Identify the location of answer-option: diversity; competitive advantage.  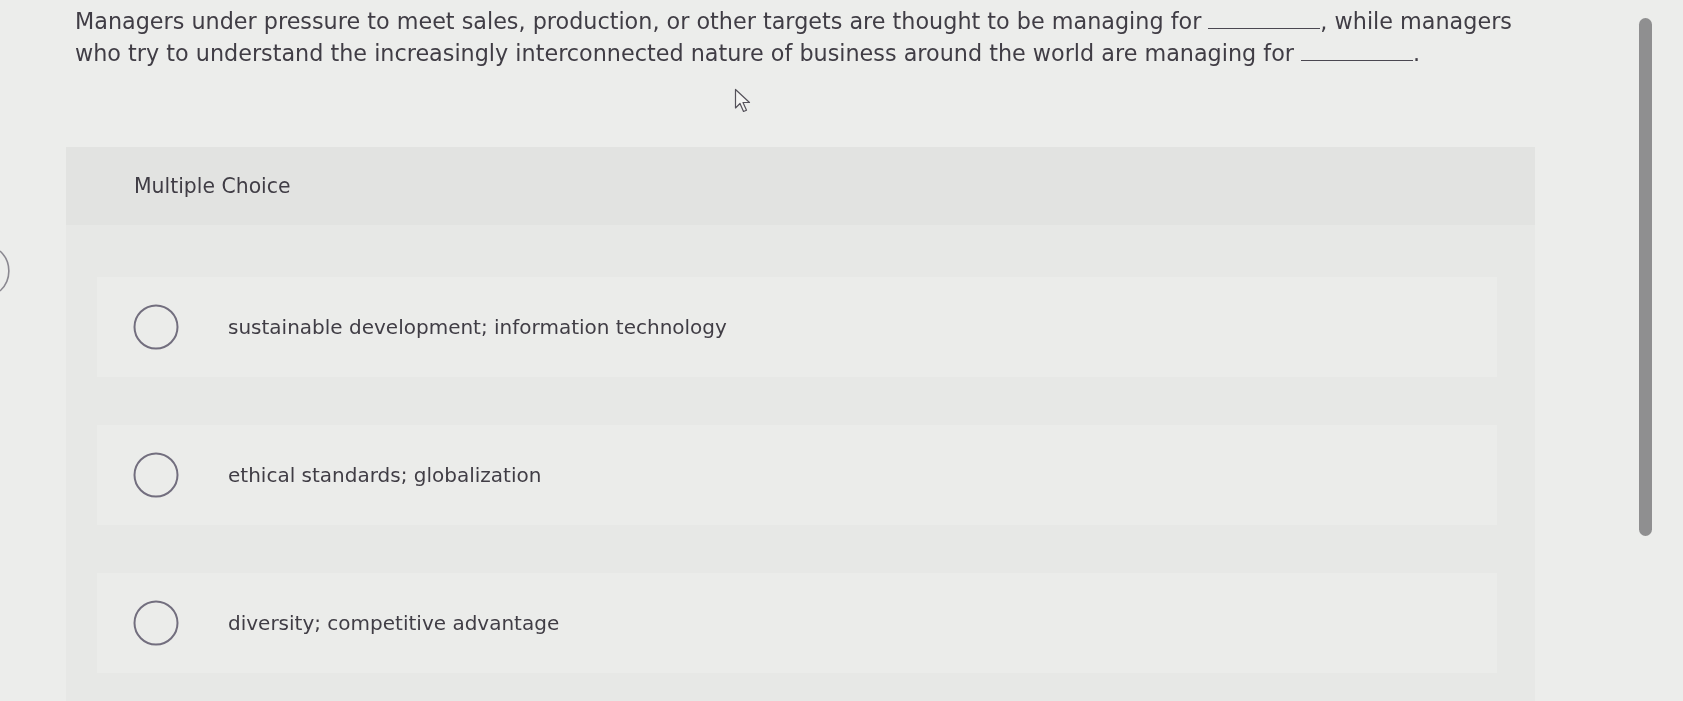
(797, 623).